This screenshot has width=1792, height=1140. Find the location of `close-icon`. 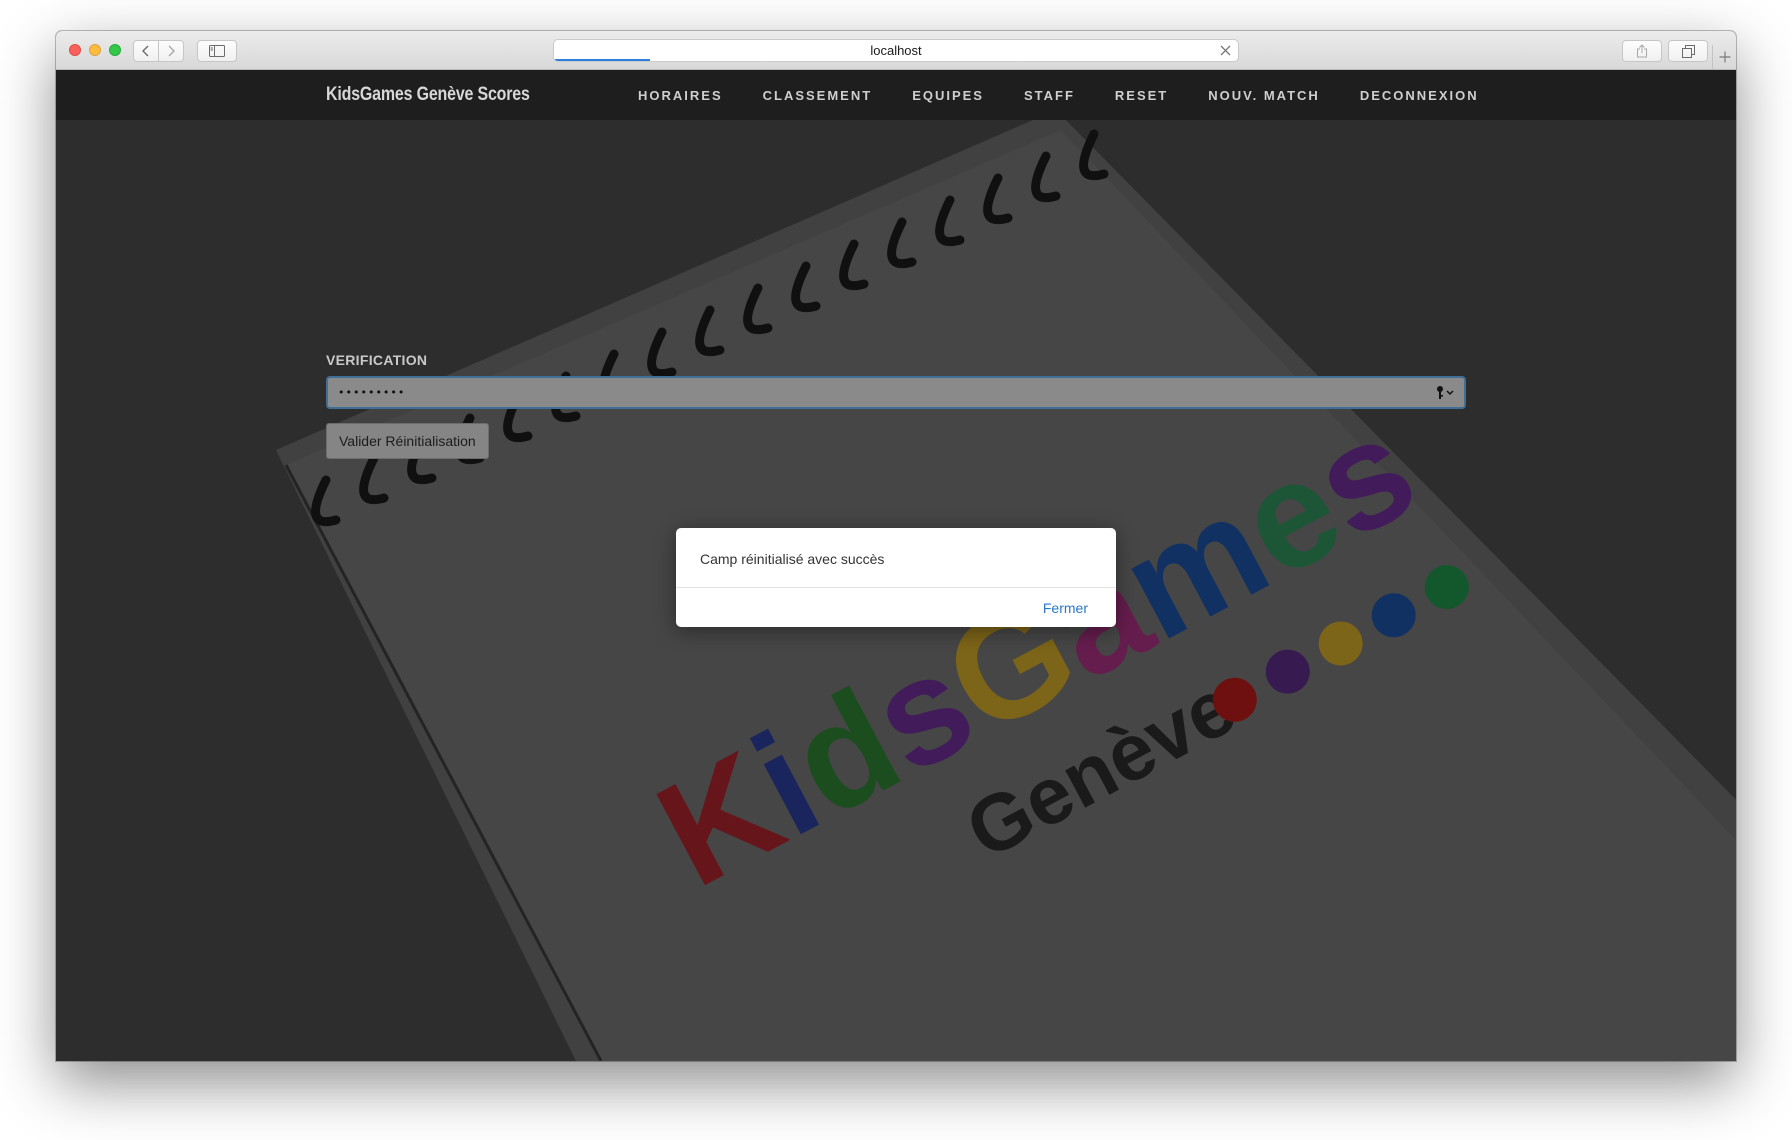

close-icon is located at coordinates (1225, 50).